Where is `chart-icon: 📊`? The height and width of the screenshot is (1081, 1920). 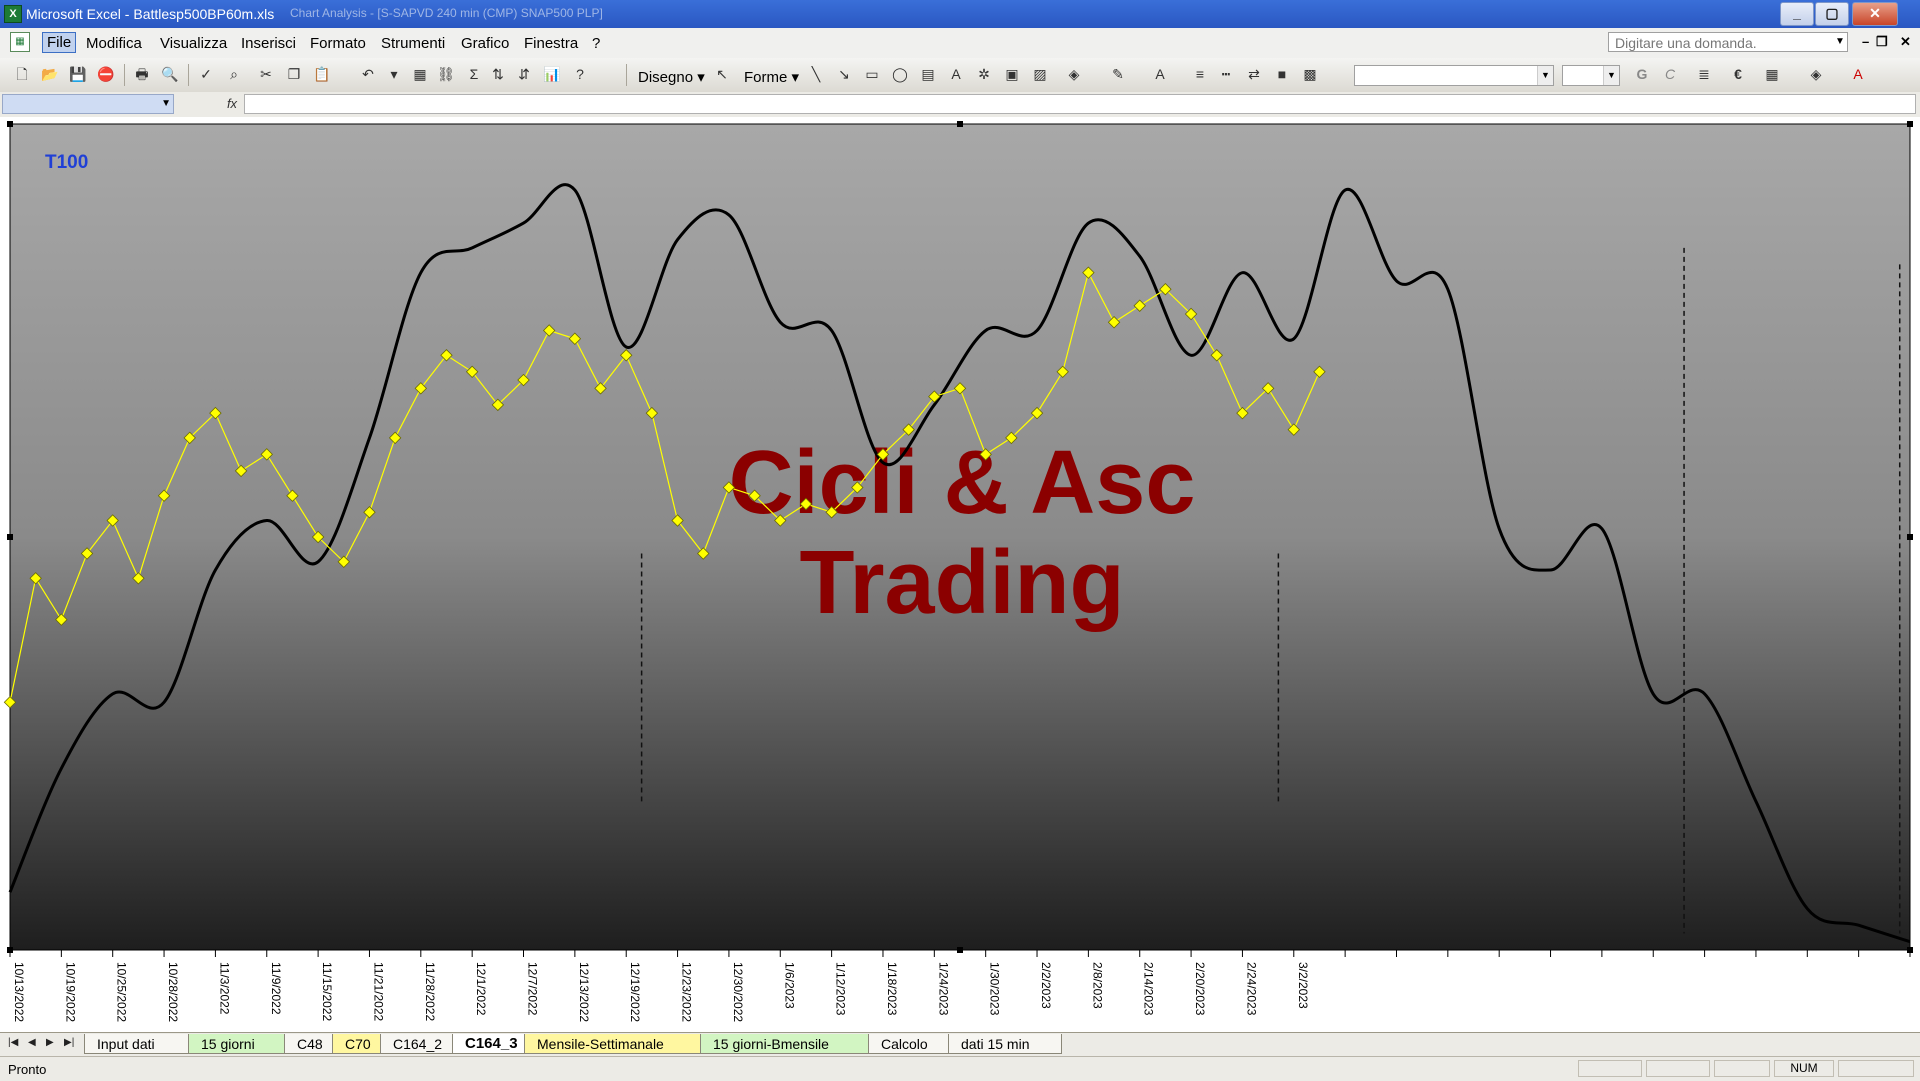 chart-icon: 📊 is located at coordinates (552, 74).